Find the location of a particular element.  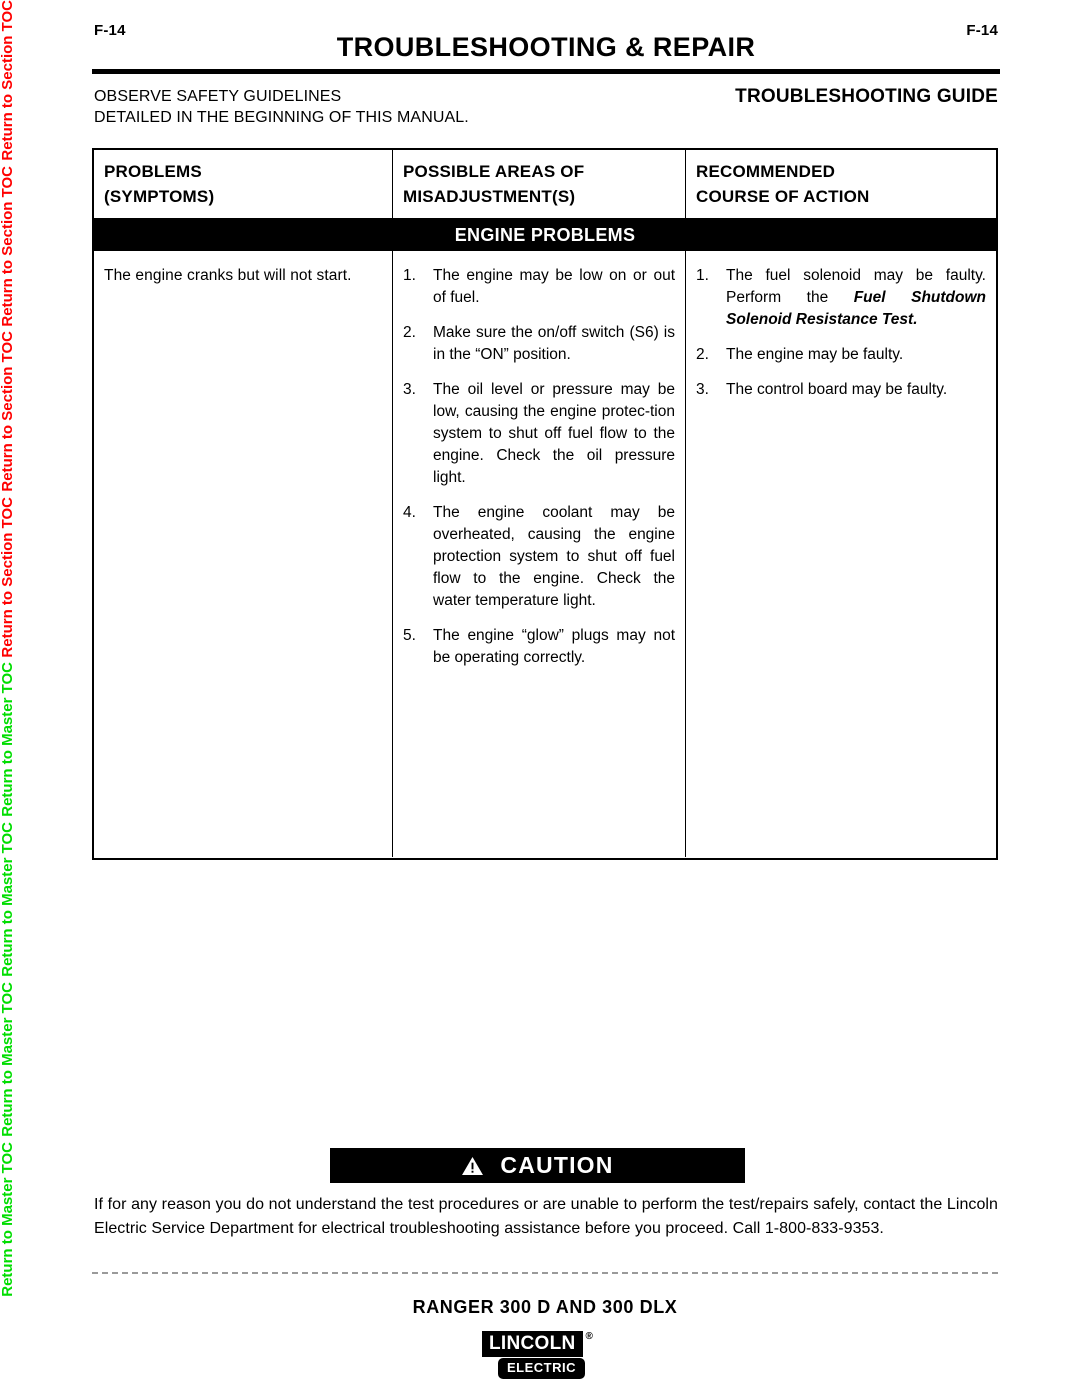

action-text: The engine may be faulty. is located at coordinates (815, 354).